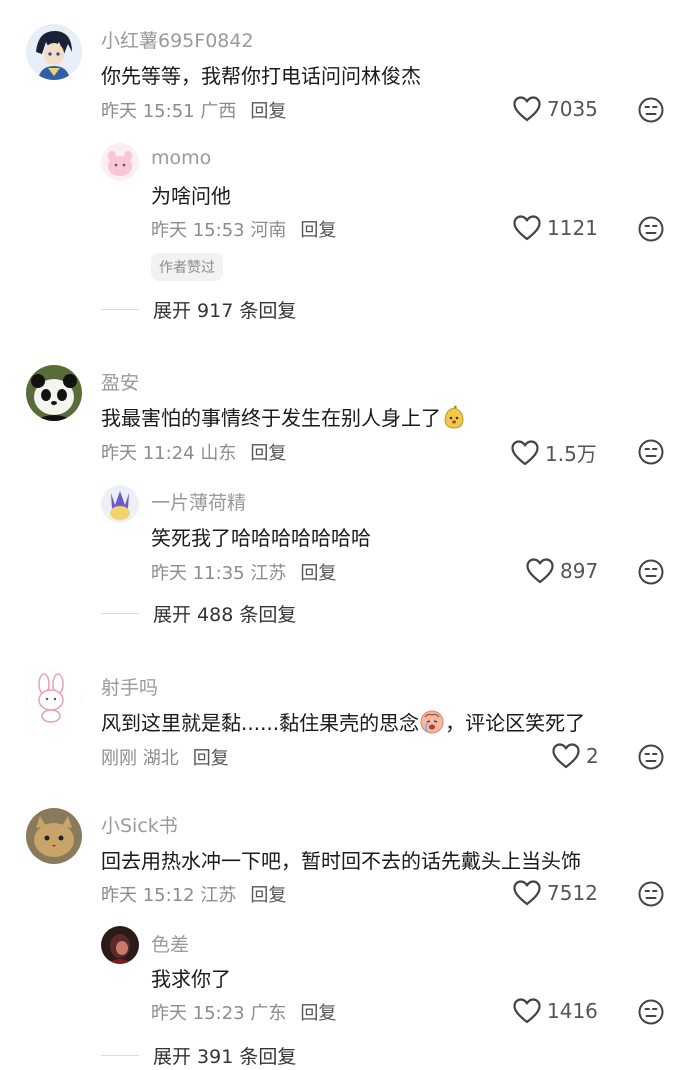 Image resolution: width=690 pixels, height=1070 pixels. Describe the element at coordinates (571, 454) in the screenshot. I see `like-count: 1.5万` at that location.